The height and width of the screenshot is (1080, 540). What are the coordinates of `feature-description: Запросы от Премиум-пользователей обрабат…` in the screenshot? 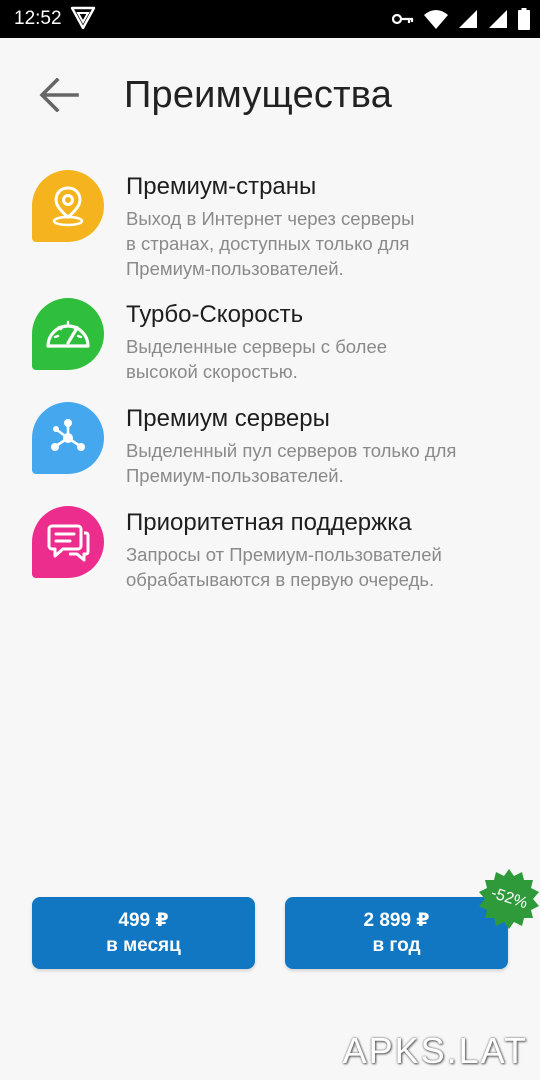 It's located at (284, 567).